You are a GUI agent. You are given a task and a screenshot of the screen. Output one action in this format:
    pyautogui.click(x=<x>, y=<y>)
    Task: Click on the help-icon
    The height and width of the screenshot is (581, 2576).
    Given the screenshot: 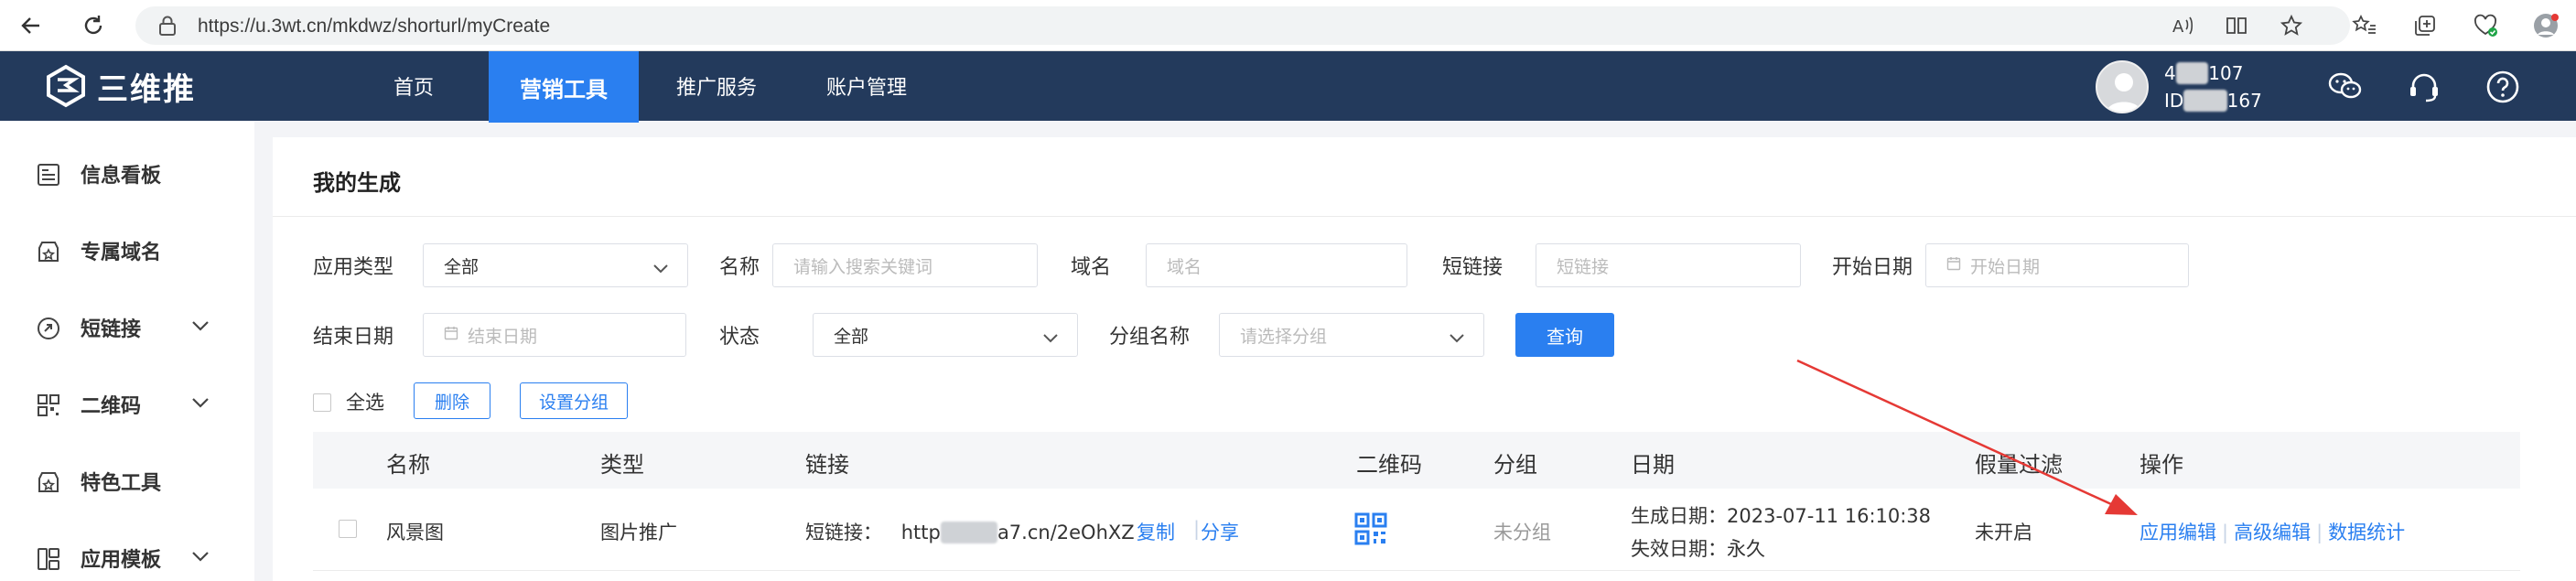 What is the action you would take?
    pyautogui.click(x=2503, y=87)
    